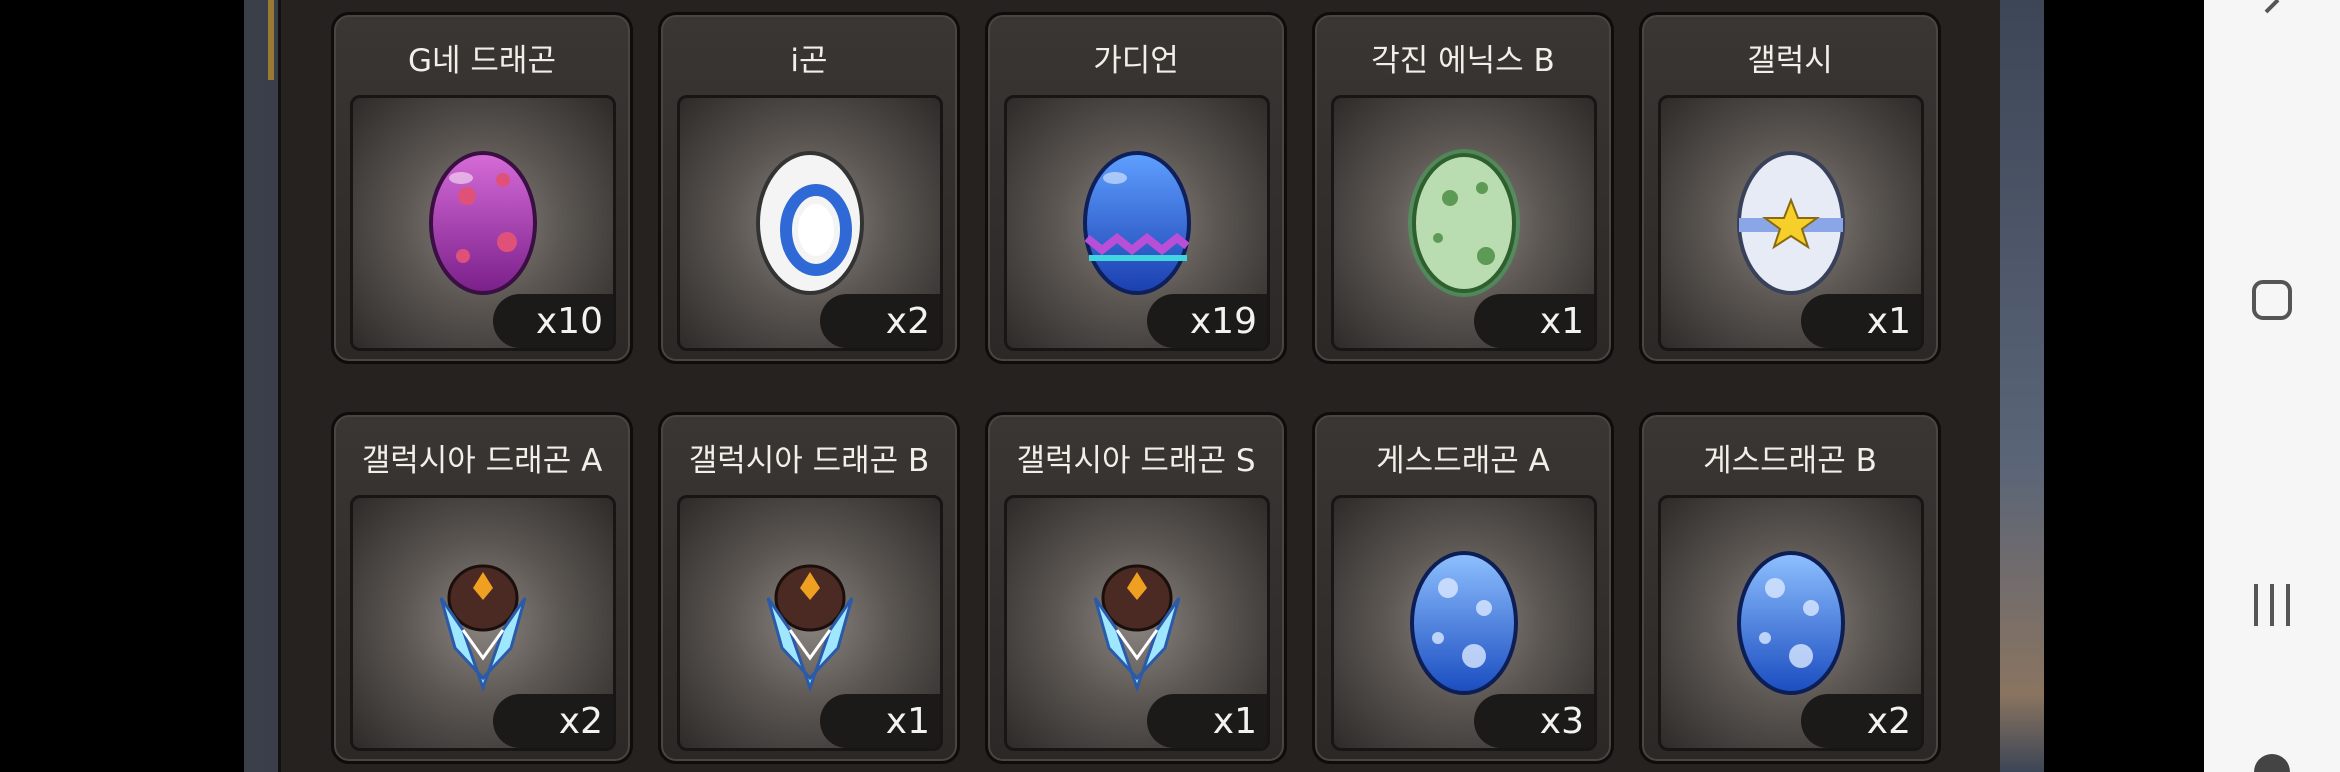 The width and height of the screenshot is (2340, 772). I want to click on system-navigation-bar, so click(2272, 386).